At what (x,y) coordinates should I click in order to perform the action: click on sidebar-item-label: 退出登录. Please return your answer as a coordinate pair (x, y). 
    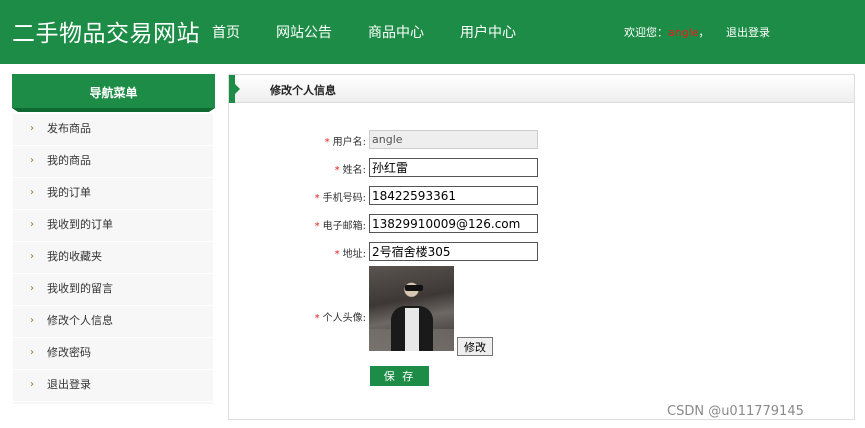
    Looking at the image, I should click on (69, 384).